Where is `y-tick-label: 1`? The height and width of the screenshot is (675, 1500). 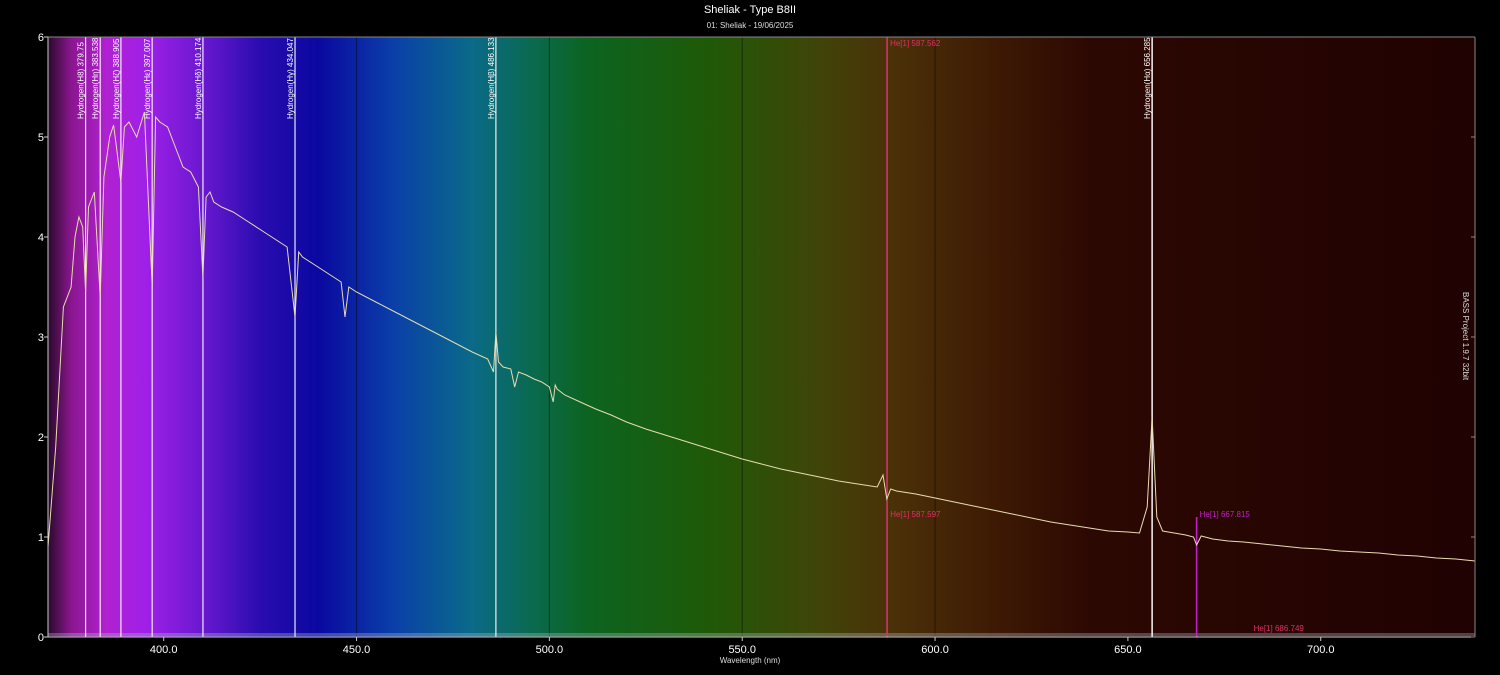 y-tick-label: 1 is located at coordinates (41, 538).